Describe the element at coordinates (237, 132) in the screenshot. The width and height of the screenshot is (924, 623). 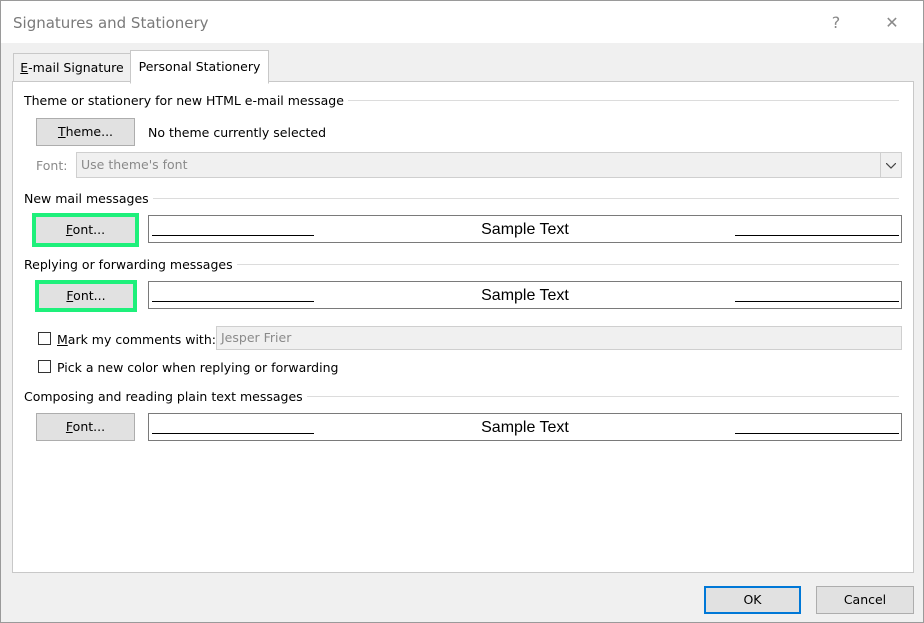
I see `theme-status-text: No theme currently selected` at that location.